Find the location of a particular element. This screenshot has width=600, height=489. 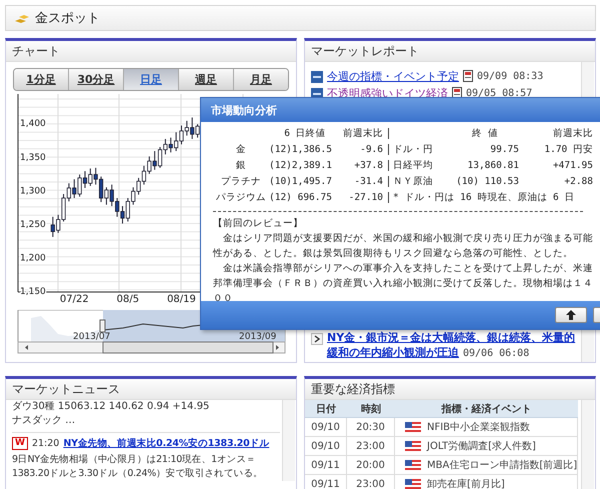

table-cell-text: 銀 is located at coordinates (241, 165).